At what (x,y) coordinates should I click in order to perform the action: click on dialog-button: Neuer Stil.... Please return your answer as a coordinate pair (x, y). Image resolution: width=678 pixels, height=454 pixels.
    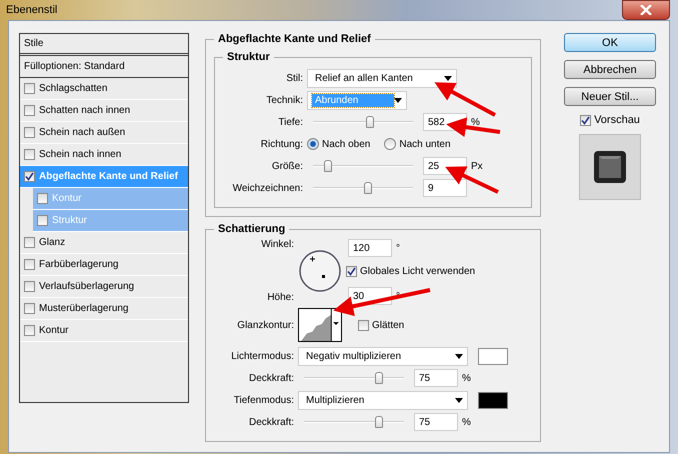
    Looking at the image, I should click on (610, 96).